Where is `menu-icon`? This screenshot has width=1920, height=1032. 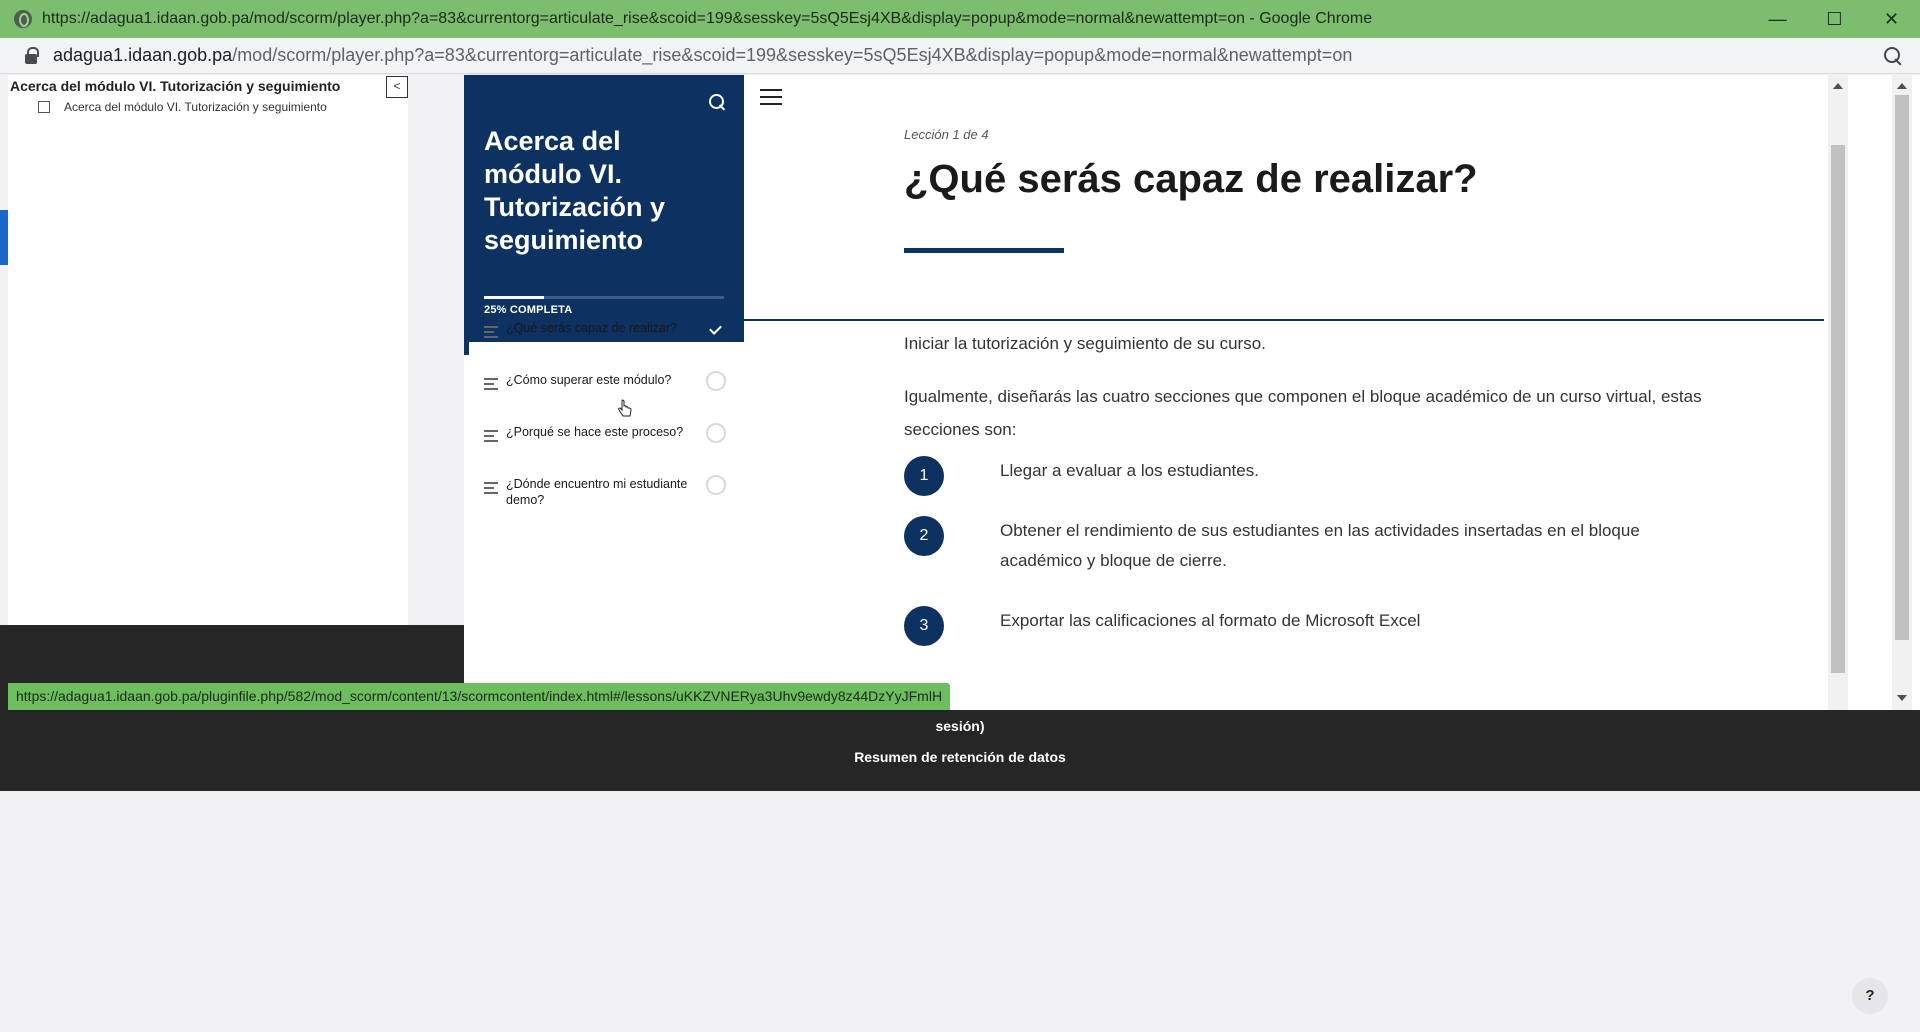
menu-icon is located at coordinates (771, 97).